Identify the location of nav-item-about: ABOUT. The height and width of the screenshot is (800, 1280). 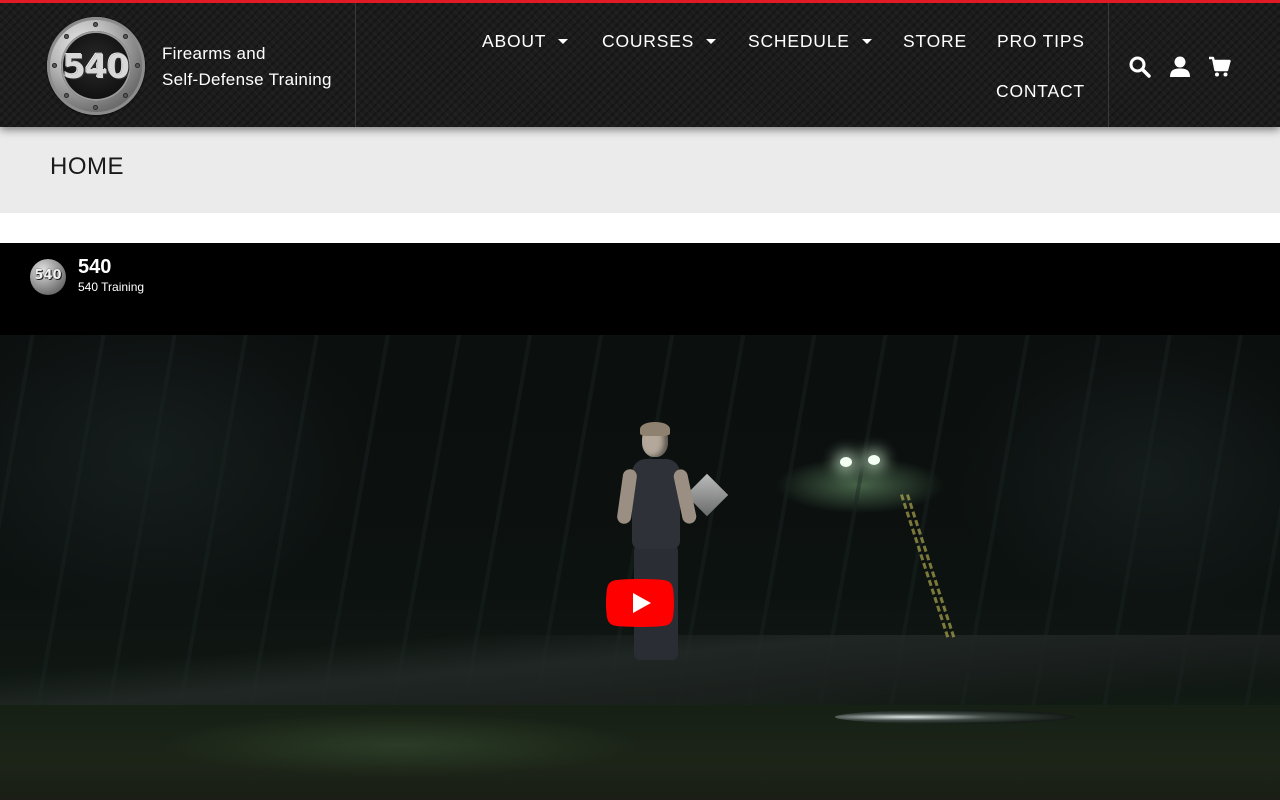
(525, 41).